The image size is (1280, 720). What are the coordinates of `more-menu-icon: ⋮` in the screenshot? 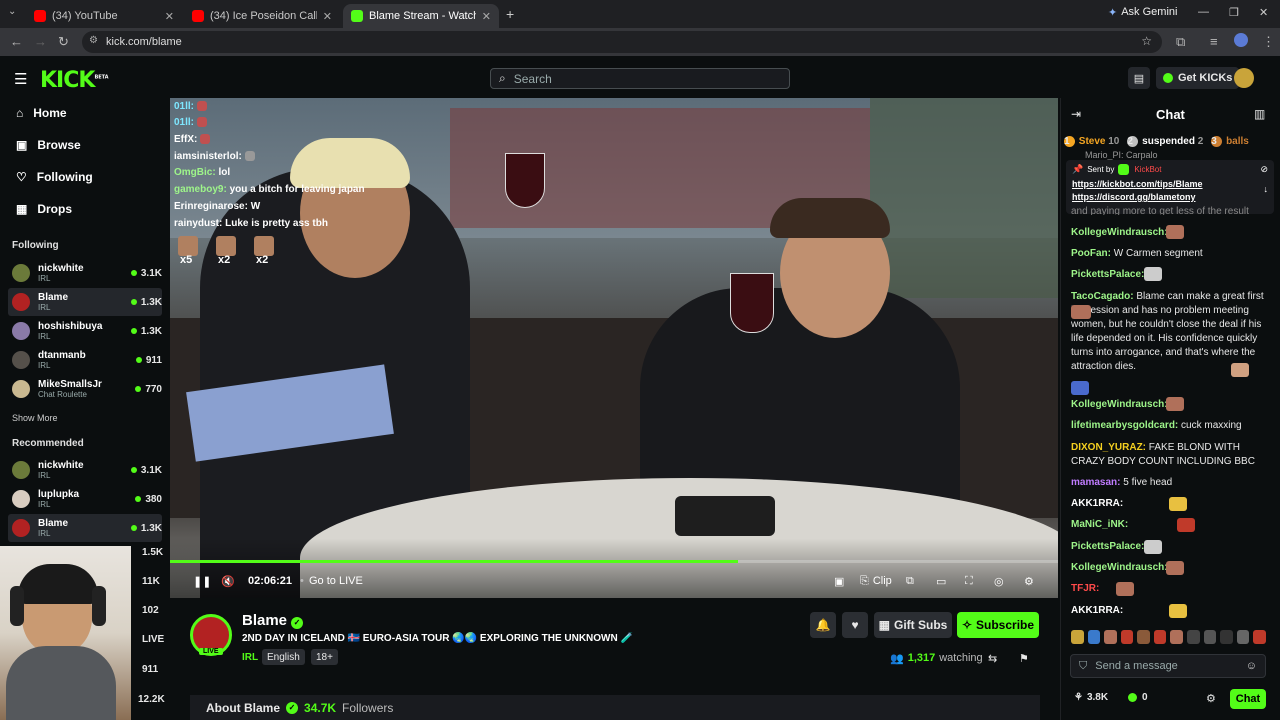 It's located at (1268, 42).